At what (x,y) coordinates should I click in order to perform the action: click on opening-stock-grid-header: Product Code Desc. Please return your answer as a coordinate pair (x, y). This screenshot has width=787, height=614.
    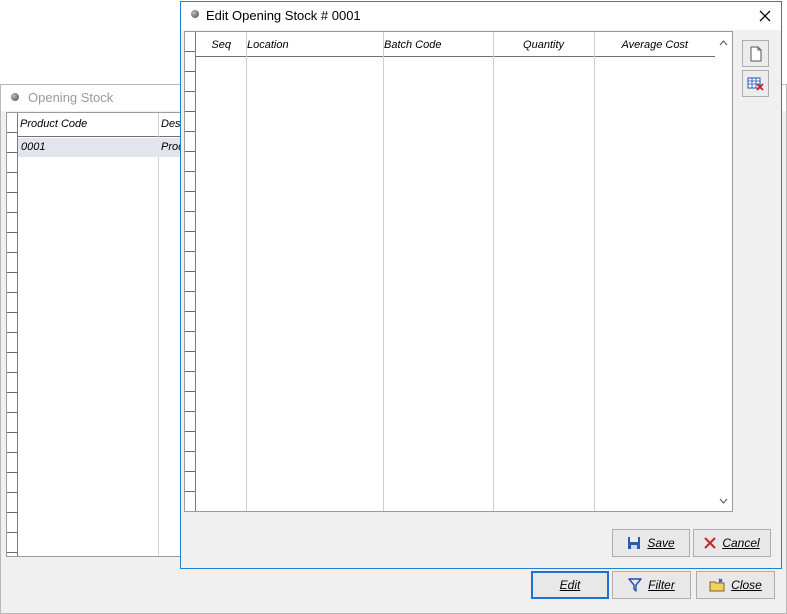
    Looking at the image, I should click on (106, 125).